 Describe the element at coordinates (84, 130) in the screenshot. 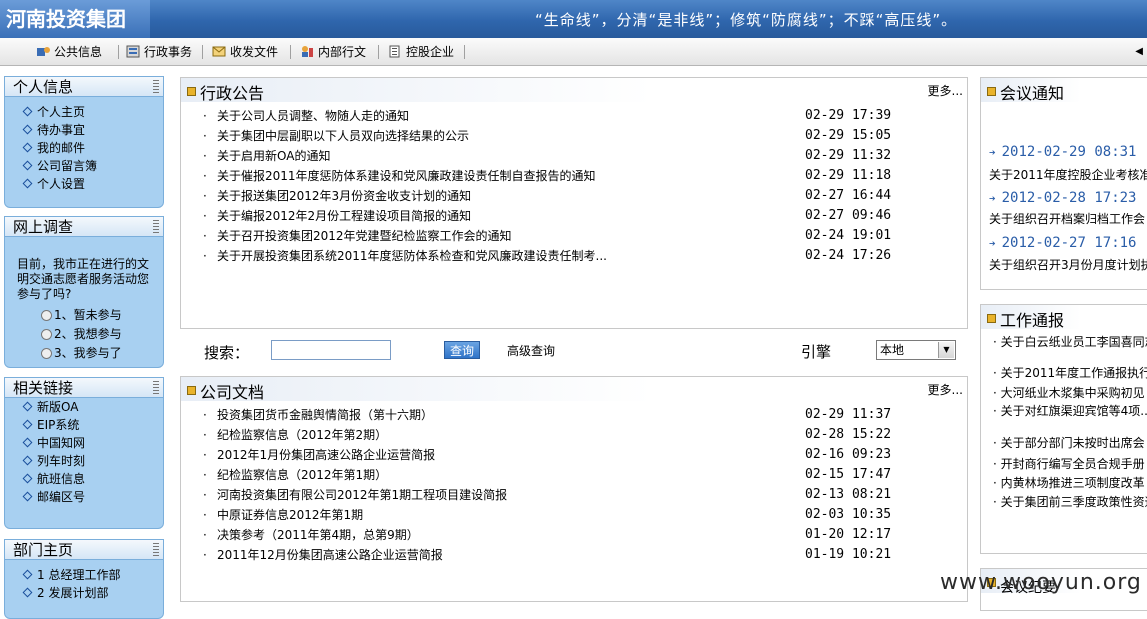

I see `sidebar-item-todo: 待办事宜` at that location.